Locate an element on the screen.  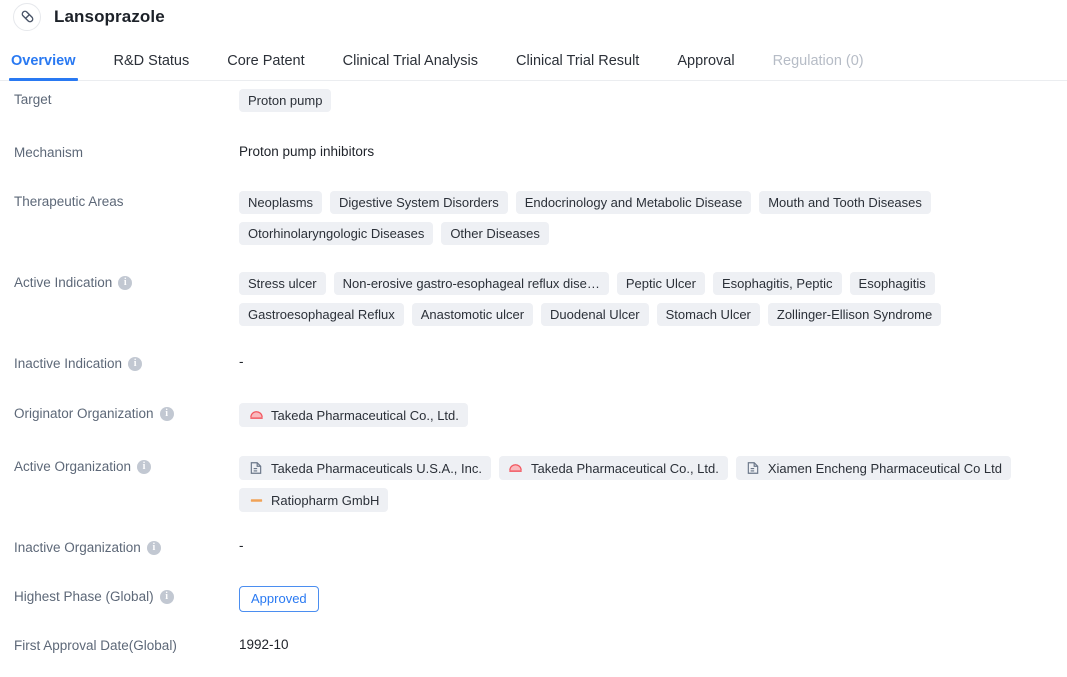
field-value-highest-phase: Approved is located at coordinates (646, 599).